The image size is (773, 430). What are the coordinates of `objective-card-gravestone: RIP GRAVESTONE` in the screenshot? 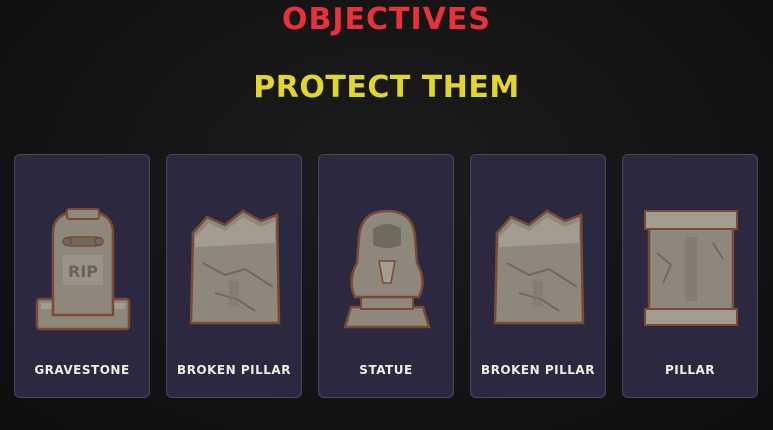 It's located at (82, 276).